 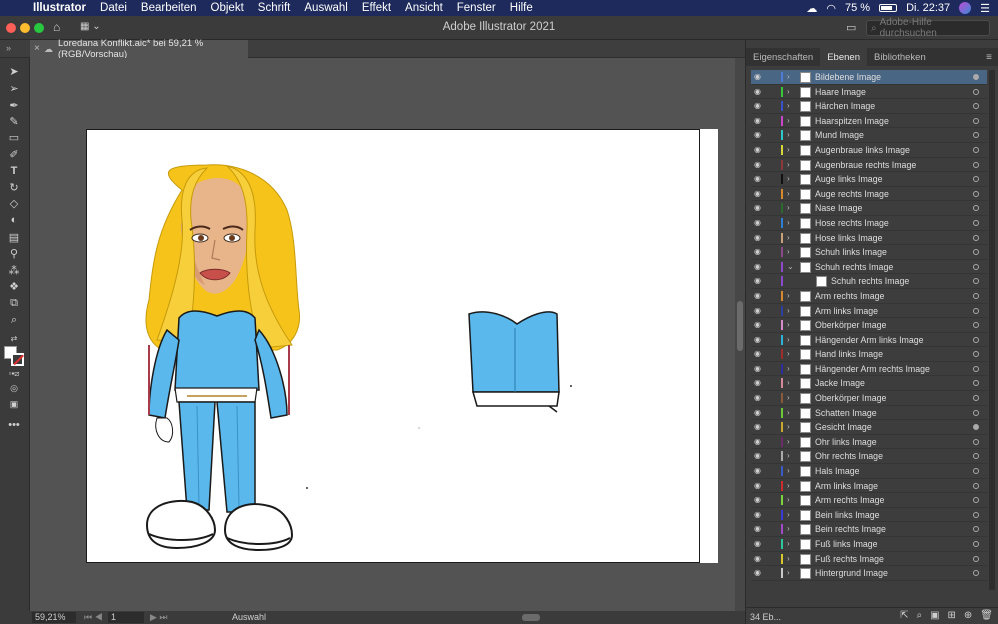 What do you see at coordinates (869, 208) in the screenshot?
I see `layer-row: ◉ › Nase Image` at bounding box center [869, 208].